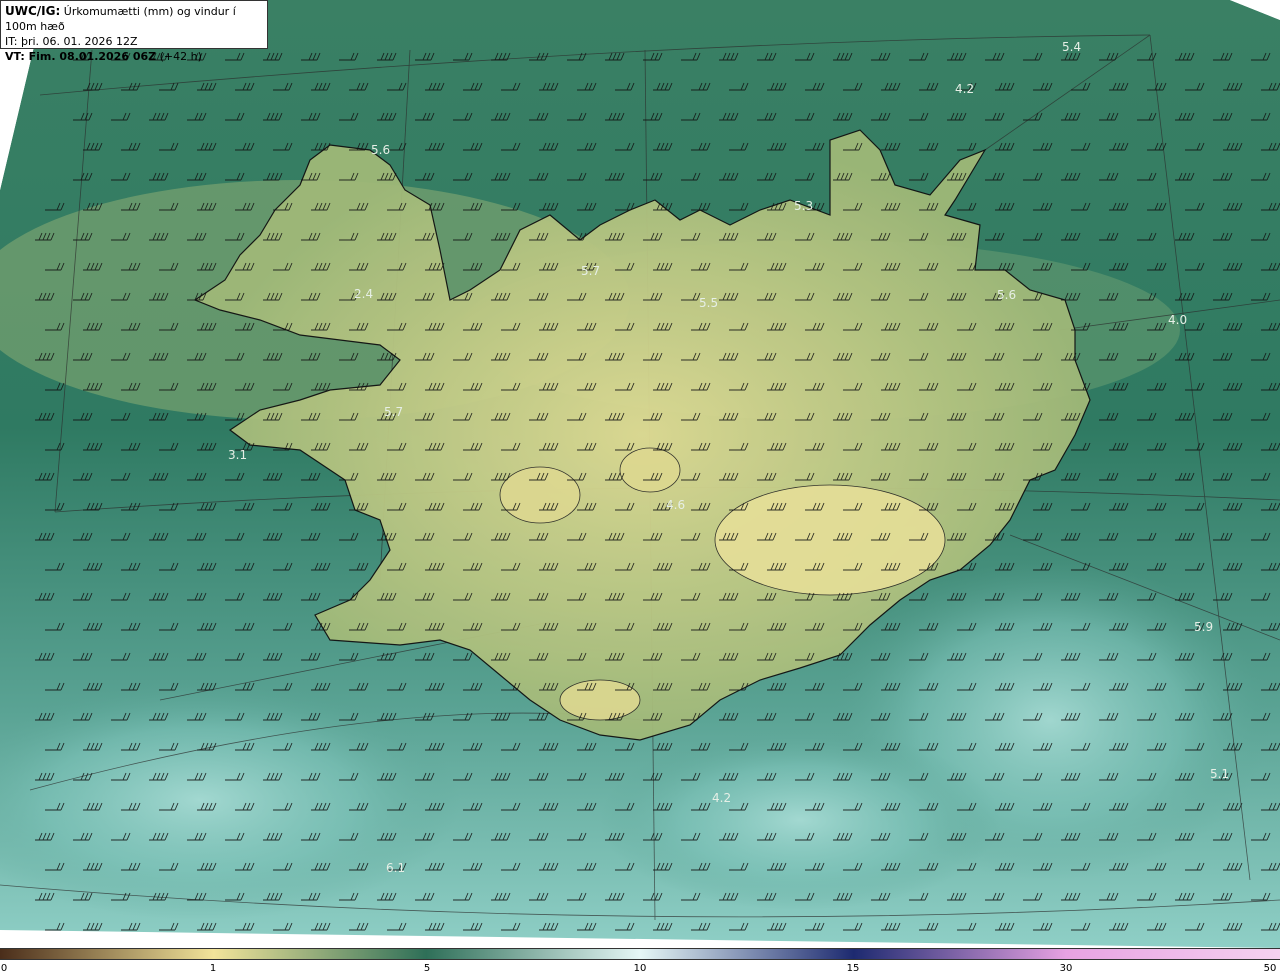 This screenshot has width=1280, height=978. What do you see at coordinates (1066, 968) in the screenshot?
I see `legend-tick-30: 30` at bounding box center [1066, 968].